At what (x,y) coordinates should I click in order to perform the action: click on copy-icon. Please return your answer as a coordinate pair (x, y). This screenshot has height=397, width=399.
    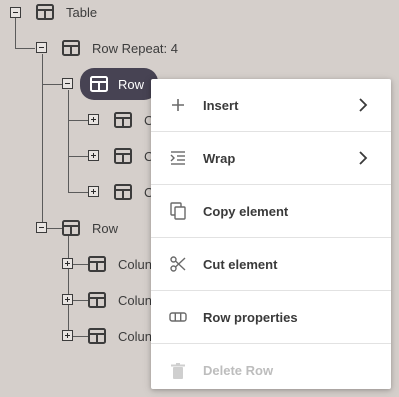
    Looking at the image, I should click on (178, 211).